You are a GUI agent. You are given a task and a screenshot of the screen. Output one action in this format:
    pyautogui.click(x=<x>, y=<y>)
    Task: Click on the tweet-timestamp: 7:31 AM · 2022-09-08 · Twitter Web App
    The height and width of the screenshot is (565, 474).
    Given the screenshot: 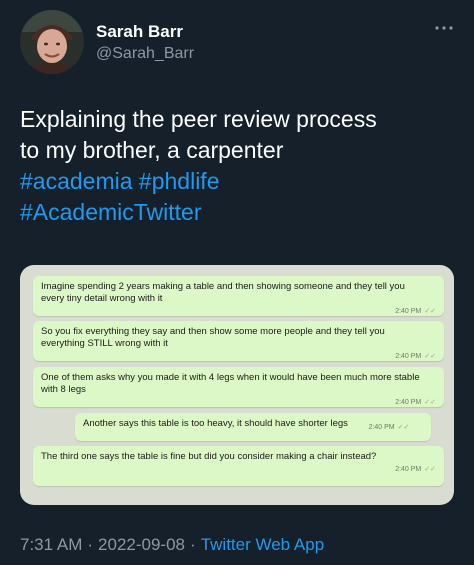 What is the action you would take?
    pyautogui.click(x=172, y=545)
    